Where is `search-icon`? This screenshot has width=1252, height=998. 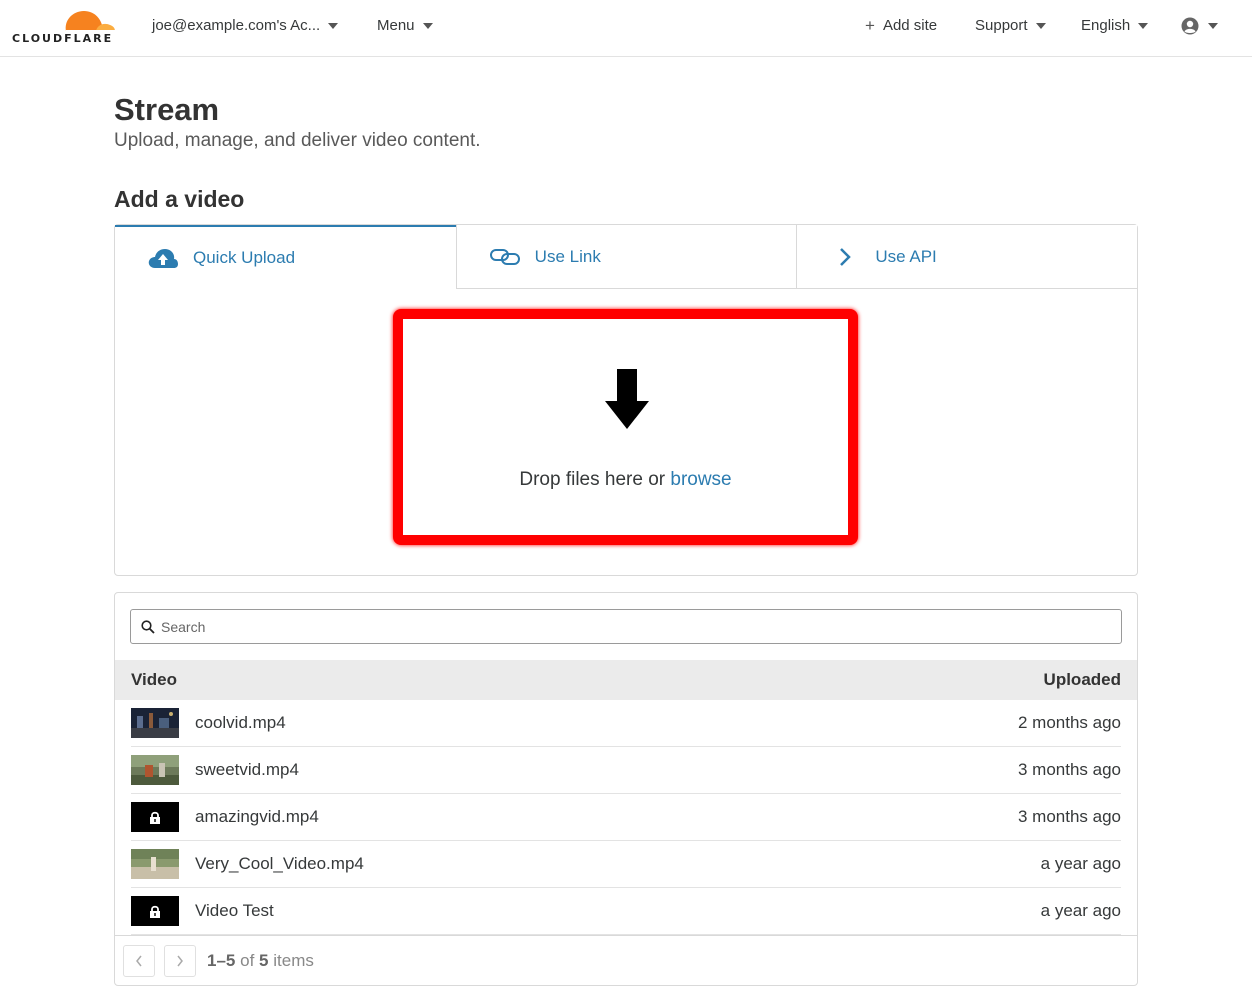
search-icon is located at coordinates (148, 626).